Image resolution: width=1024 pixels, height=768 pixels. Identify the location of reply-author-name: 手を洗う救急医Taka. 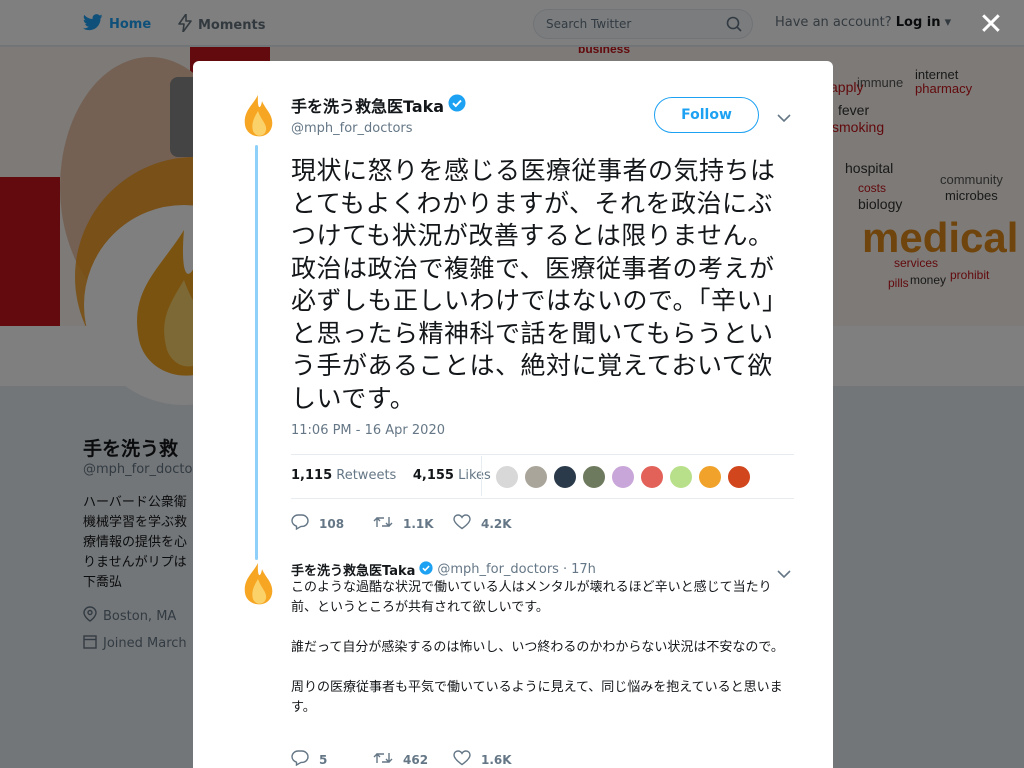
(353, 569).